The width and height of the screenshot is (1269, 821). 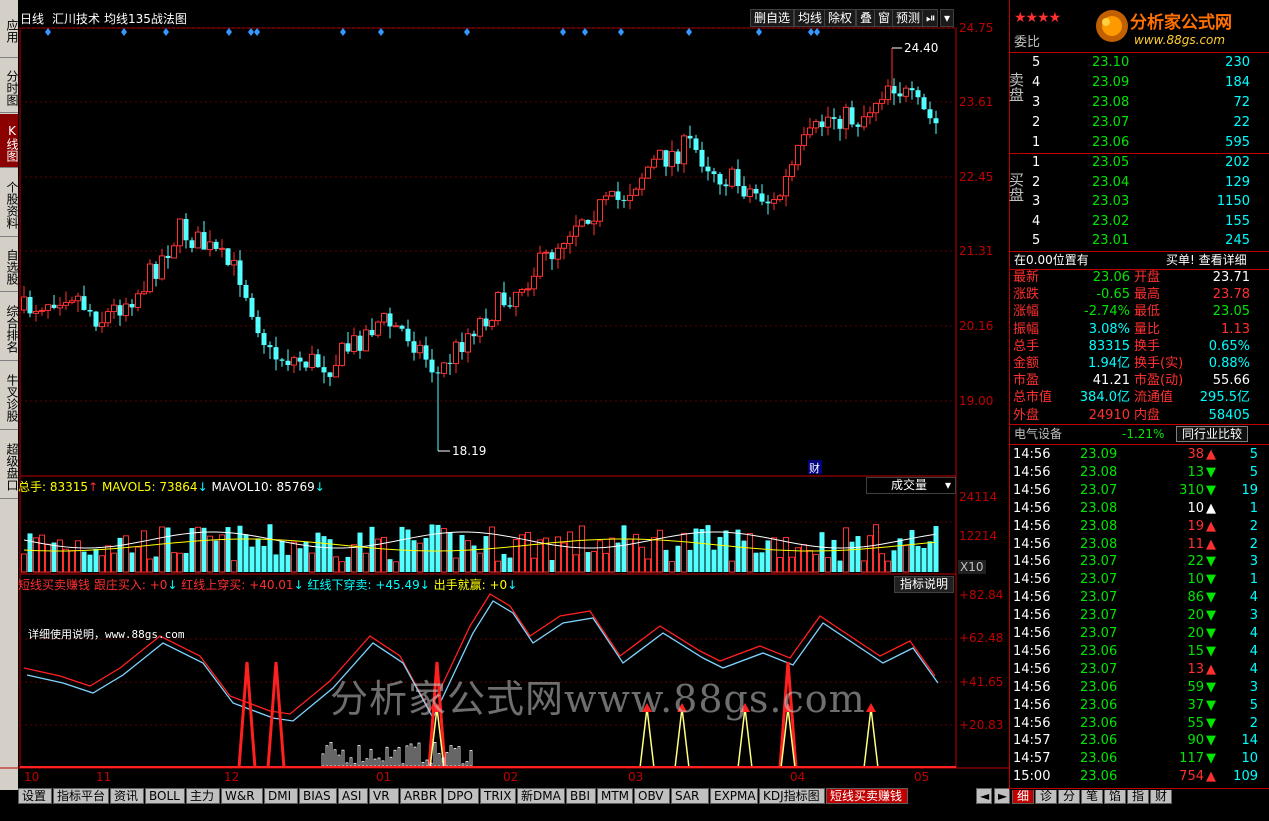 I want to click on order-book-row: 2 23.07 22, so click(x=1139, y=123).